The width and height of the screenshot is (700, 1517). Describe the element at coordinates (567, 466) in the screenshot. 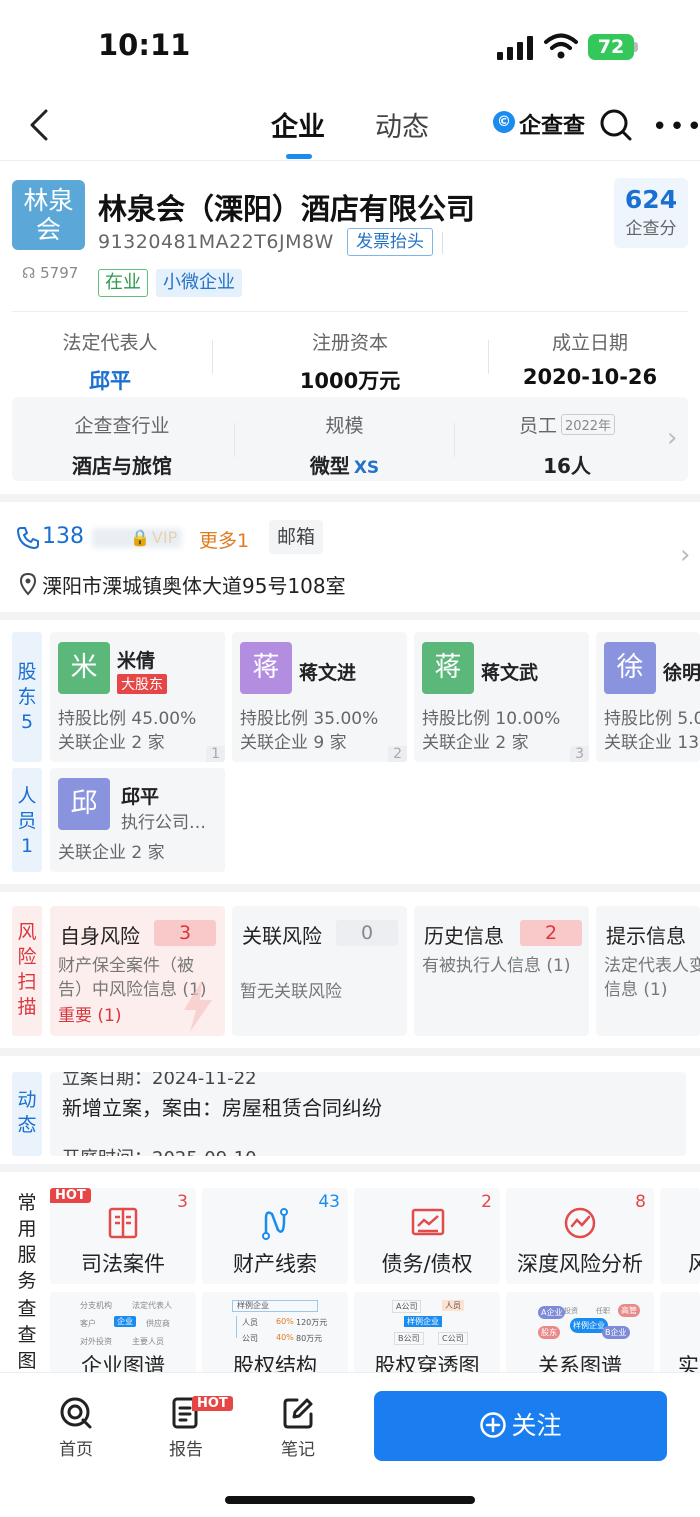

I see `staff-value: 16人` at that location.